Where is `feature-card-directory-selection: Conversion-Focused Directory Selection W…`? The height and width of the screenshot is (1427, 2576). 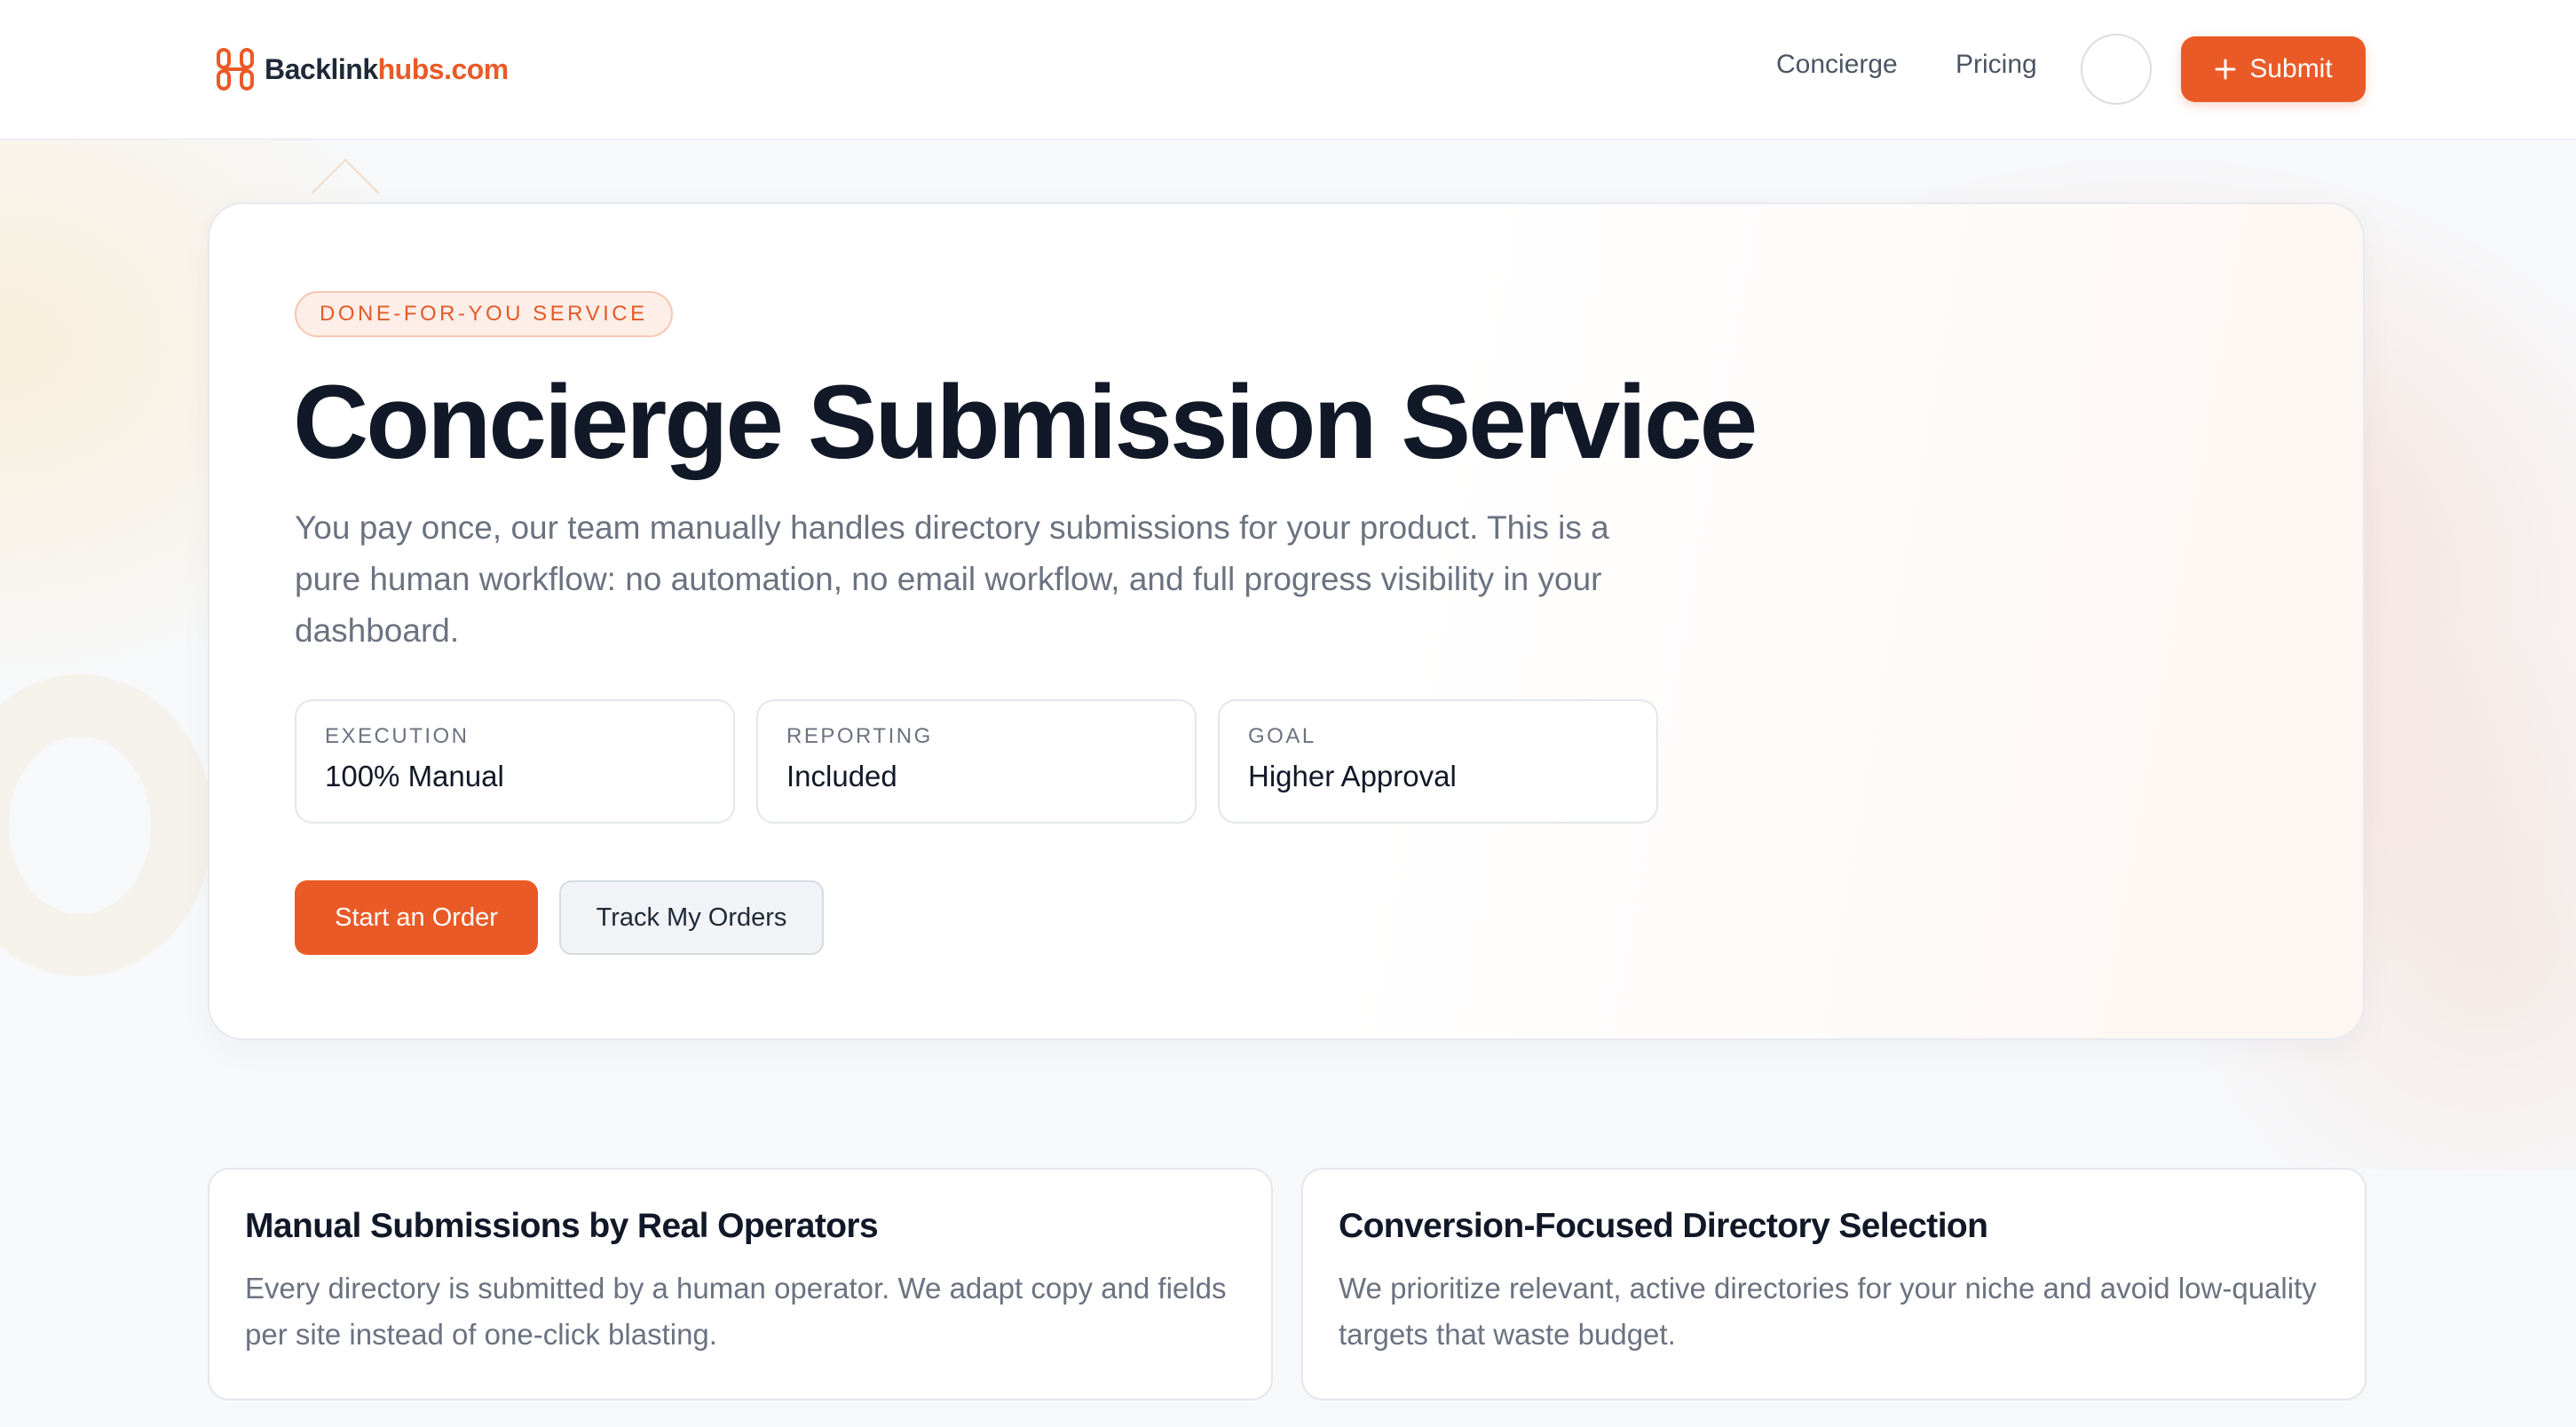
feature-card-directory-selection: Conversion-Focused Directory Selection W… is located at coordinates (1834, 1284).